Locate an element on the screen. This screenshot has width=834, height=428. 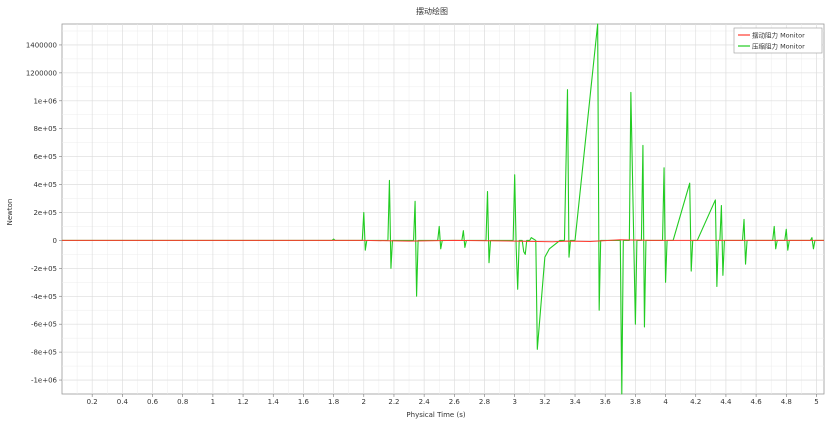
y-tick-label: 6e+05 is located at coordinates (45, 157).